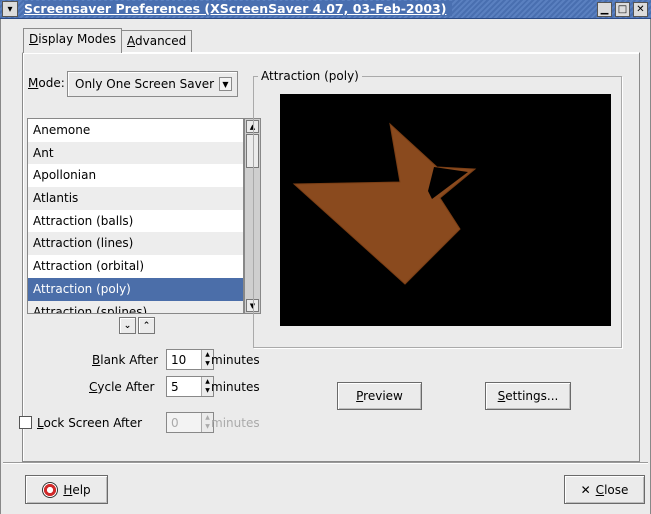 This screenshot has height=514, width=651. I want to click on cycle-after-spinner: 5 ▲ ▼, so click(190, 386).